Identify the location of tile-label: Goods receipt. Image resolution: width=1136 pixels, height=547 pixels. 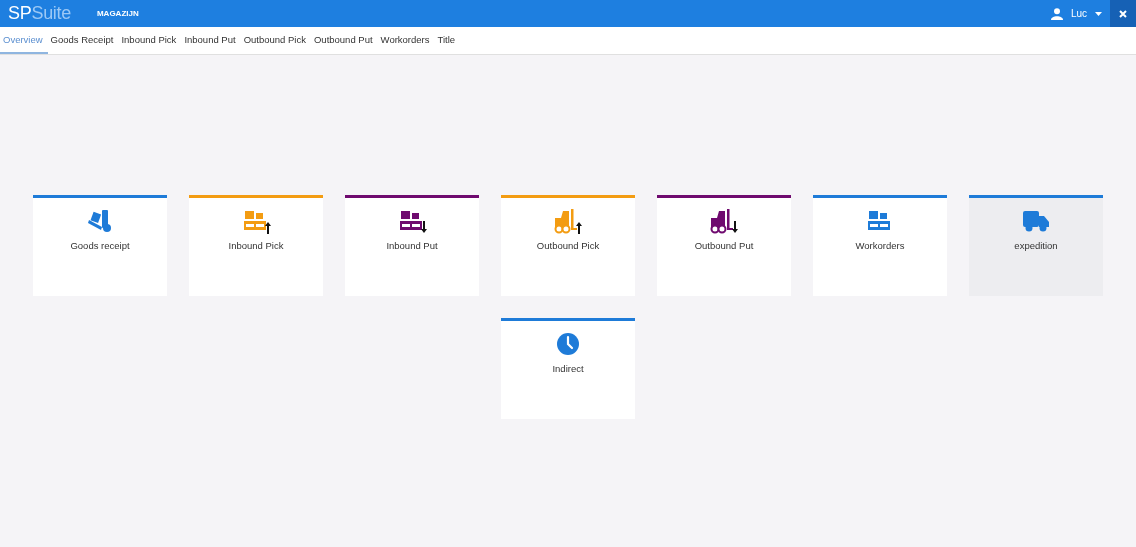
(100, 245).